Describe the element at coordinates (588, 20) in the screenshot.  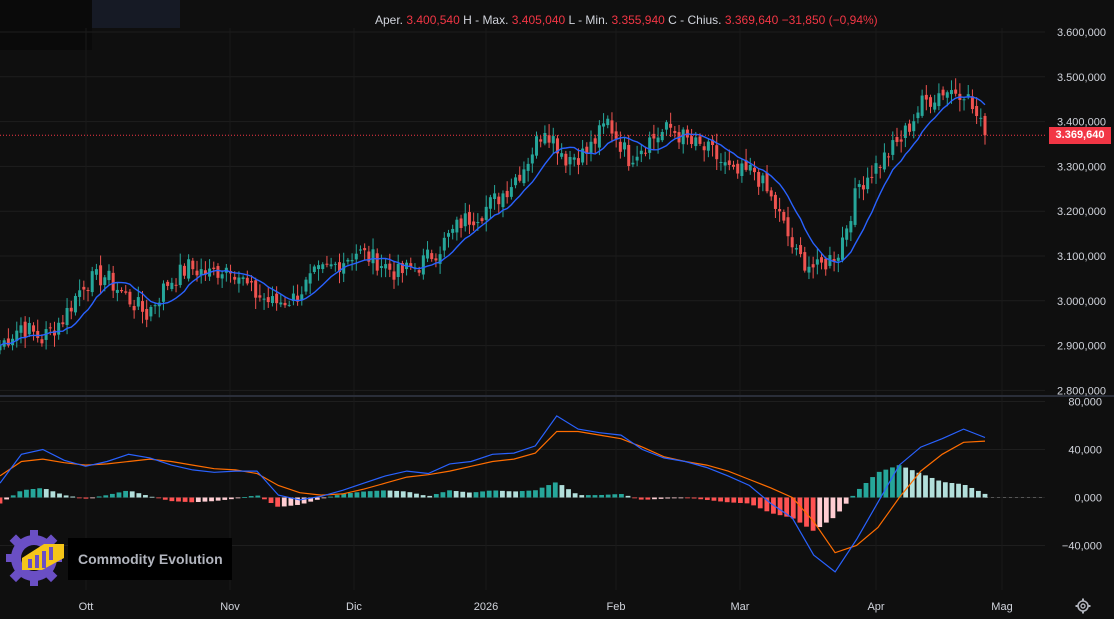
I see `low-label: L - Min.` at that location.